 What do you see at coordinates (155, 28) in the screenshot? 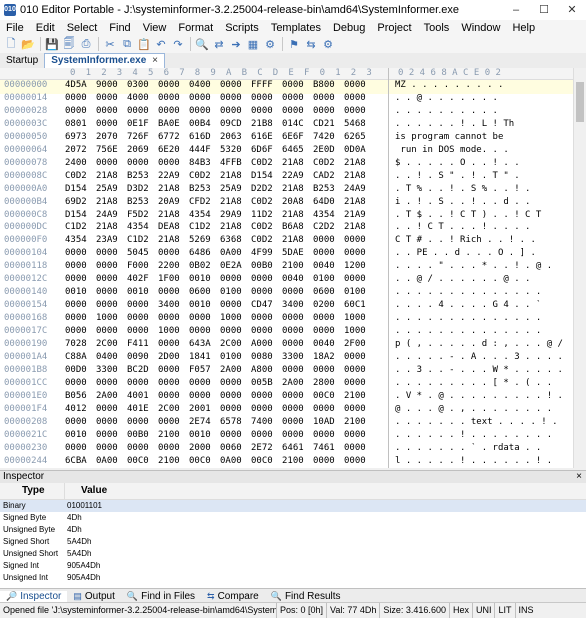
I see `menu-view: View` at bounding box center [155, 28].